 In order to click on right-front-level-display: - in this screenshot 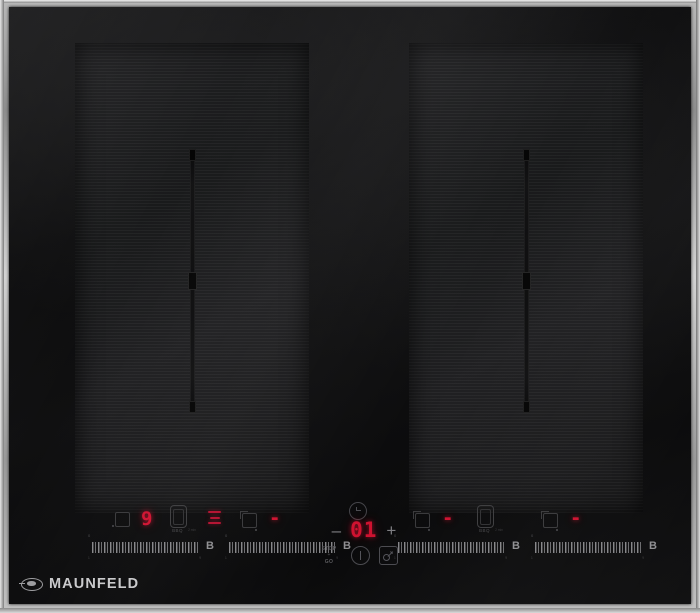, I will do `click(448, 518)`.